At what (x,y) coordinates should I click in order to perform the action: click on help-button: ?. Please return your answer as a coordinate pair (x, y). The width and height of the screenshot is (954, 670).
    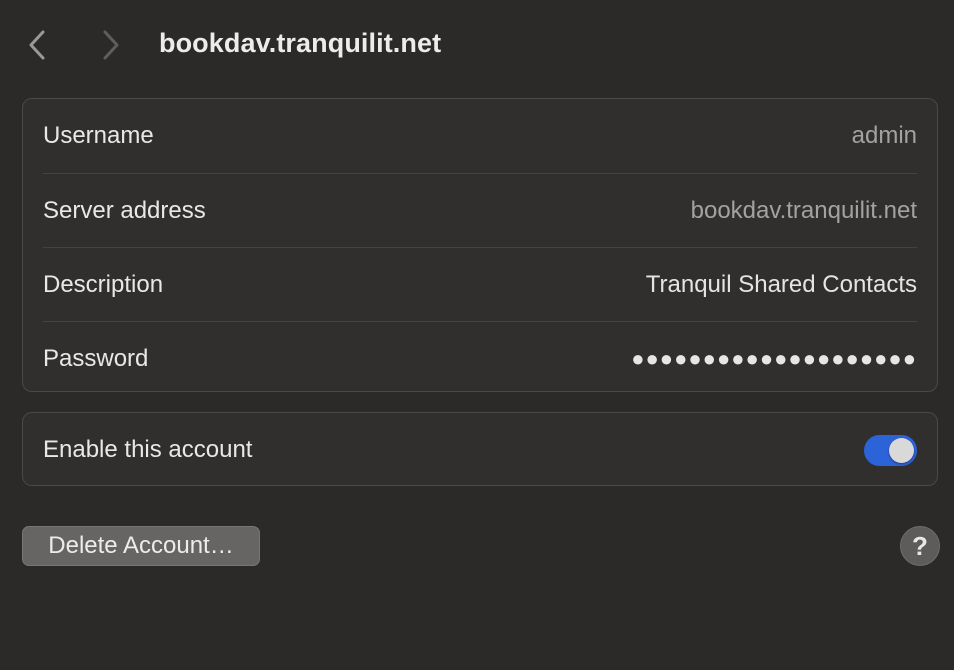
    Looking at the image, I should click on (920, 546).